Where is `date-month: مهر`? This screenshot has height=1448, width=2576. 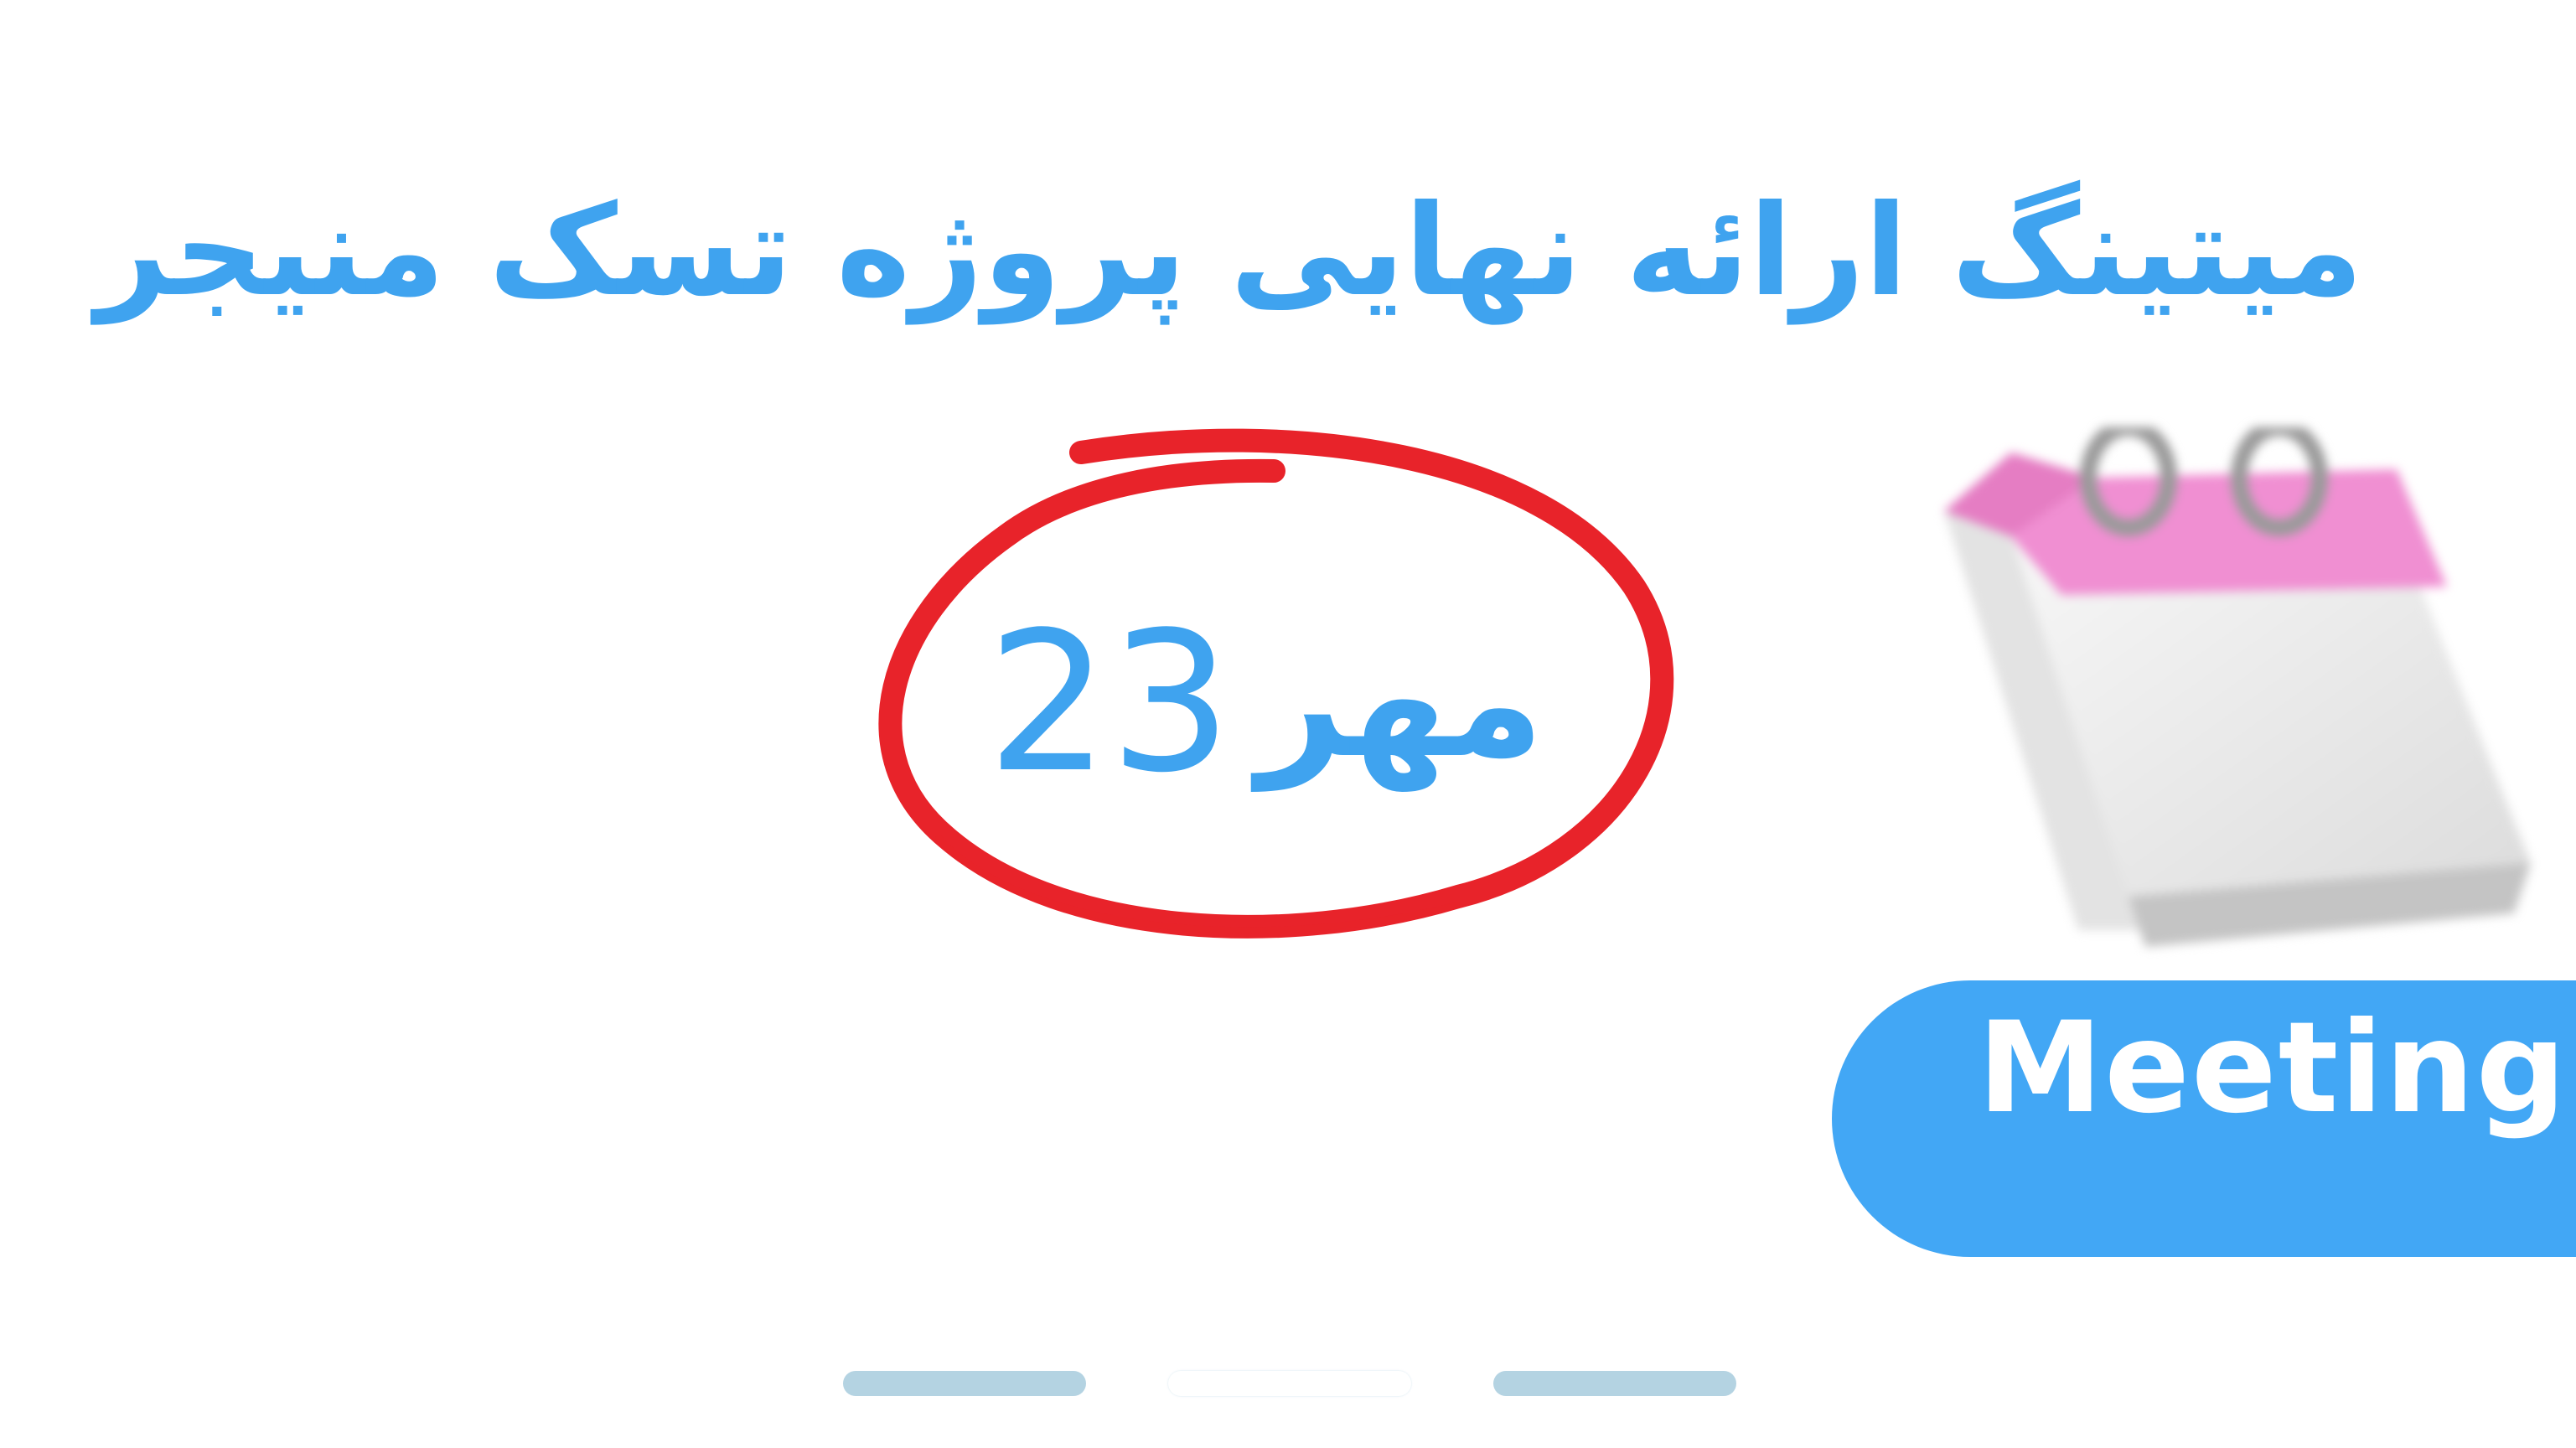
date-month: مهر is located at coordinates (1400, 703).